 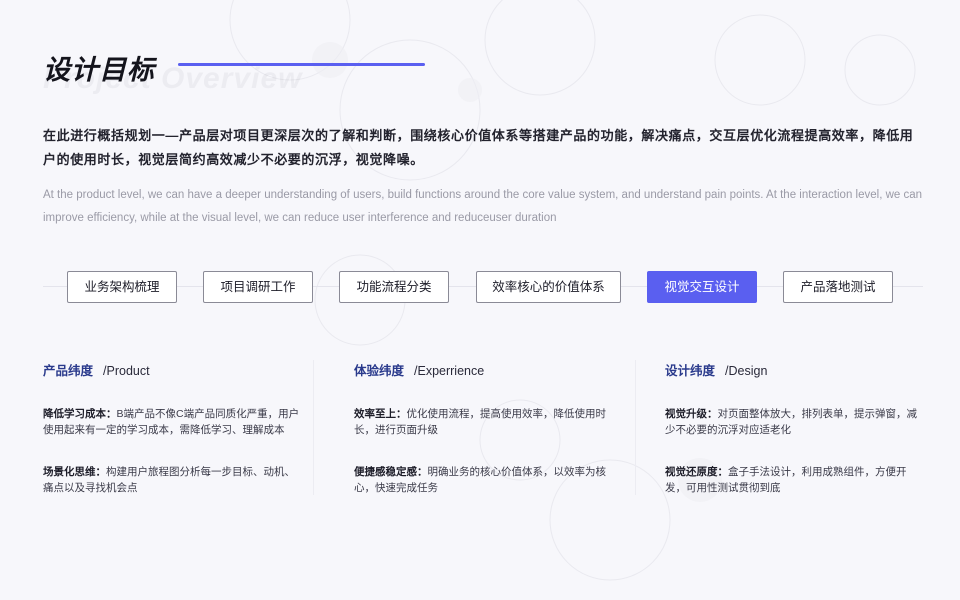 I want to click on title-block: Project Overview 设计目标, so click(x=243, y=78).